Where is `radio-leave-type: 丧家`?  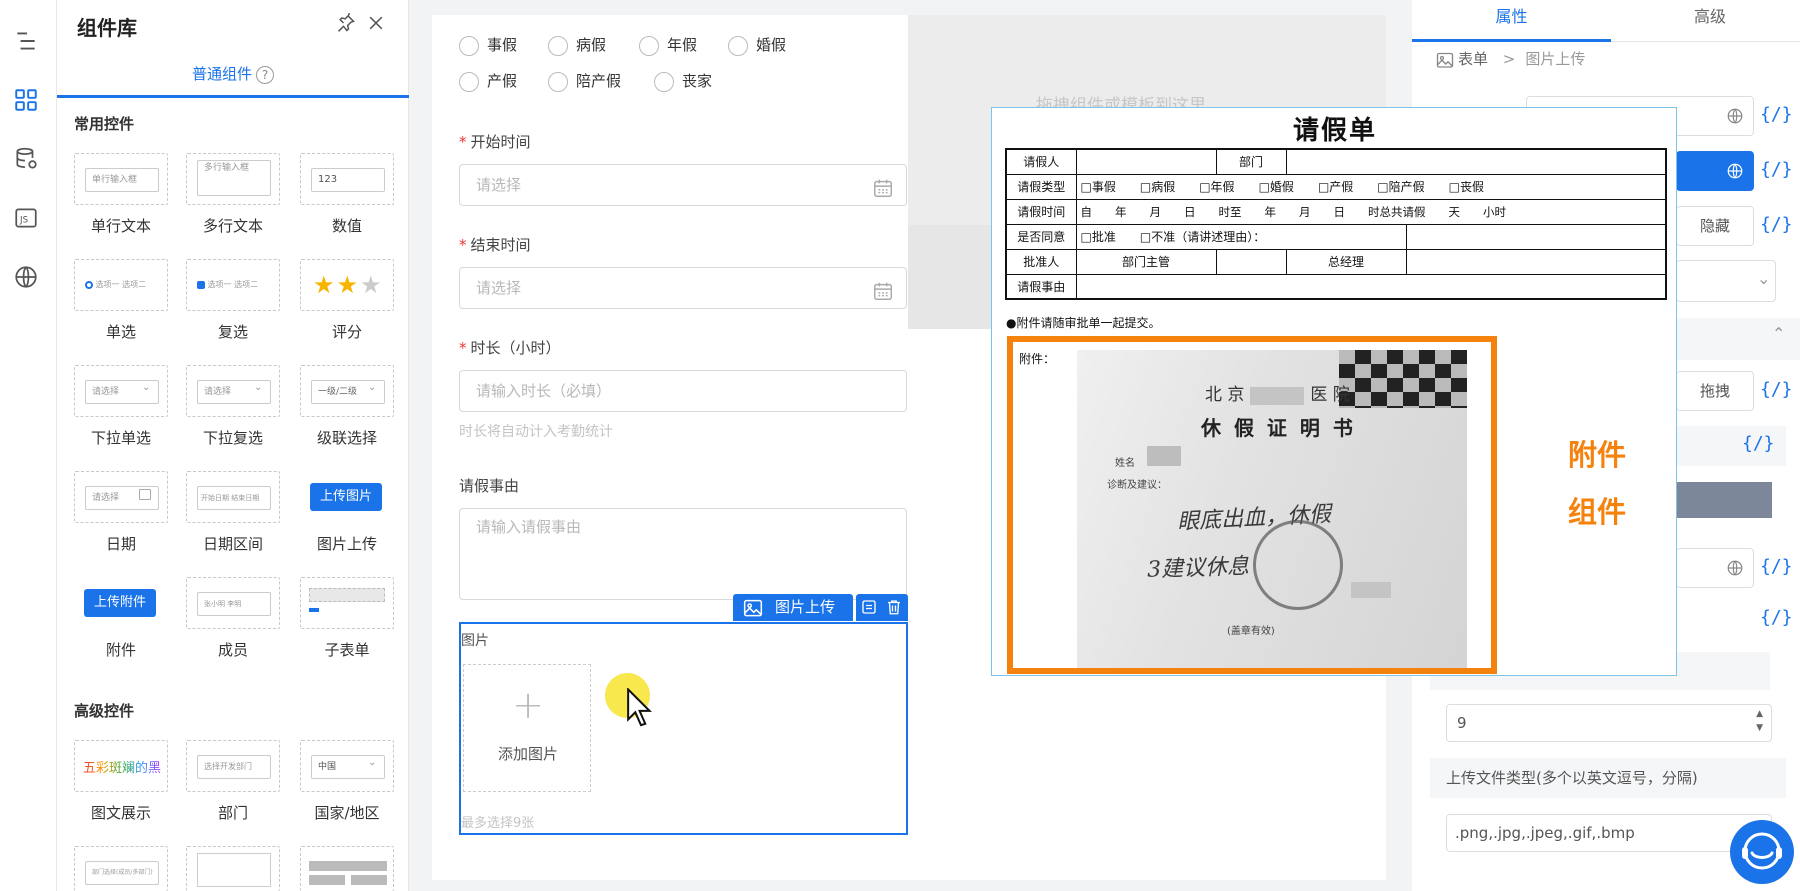
radio-leave-type: 丧家 is located at coordinates (683, 81).